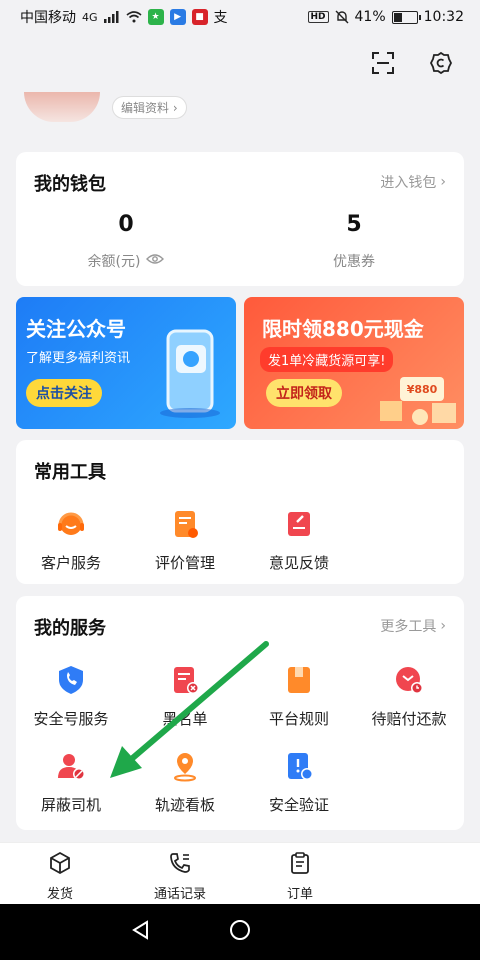 The height and width of the screenshot is (960, 480). Describe the element at coordinates (145, 107) in the screenshot. I see `edit-profile-label: 编辑资料` at that location.